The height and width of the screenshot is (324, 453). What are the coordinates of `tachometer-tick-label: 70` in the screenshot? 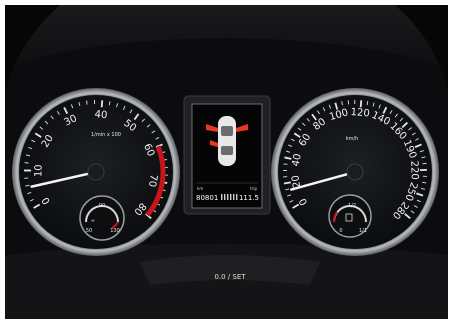 It's located at (152, 181).